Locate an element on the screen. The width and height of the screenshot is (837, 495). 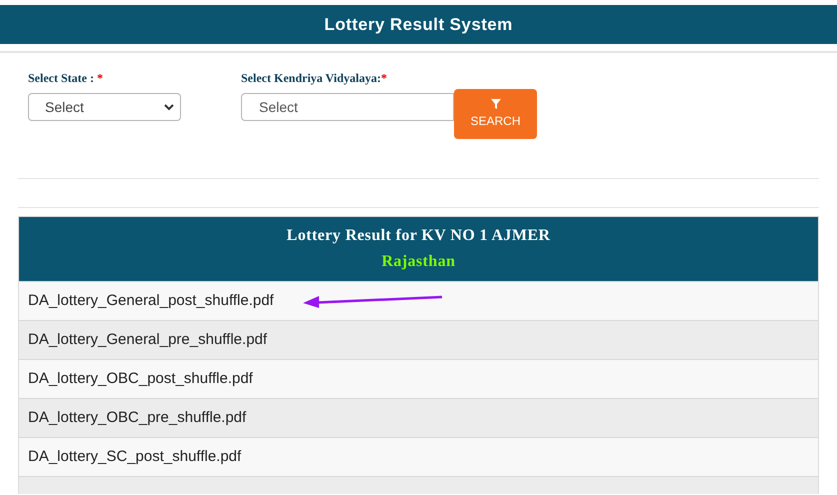
field-label: Select State : * is located at coordinates (66, 78).